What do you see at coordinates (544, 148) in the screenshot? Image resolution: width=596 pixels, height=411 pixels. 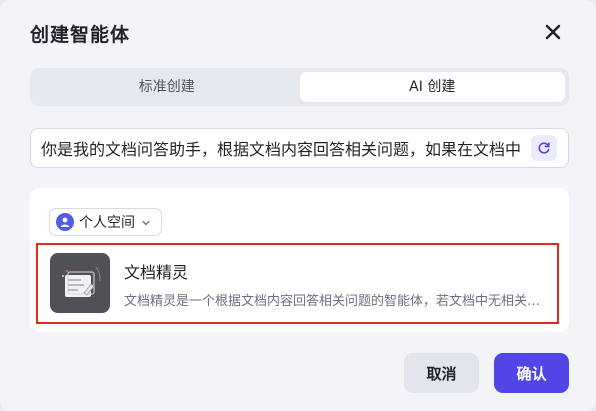 I see `refresh-icon` at bounding box center [544, 148].